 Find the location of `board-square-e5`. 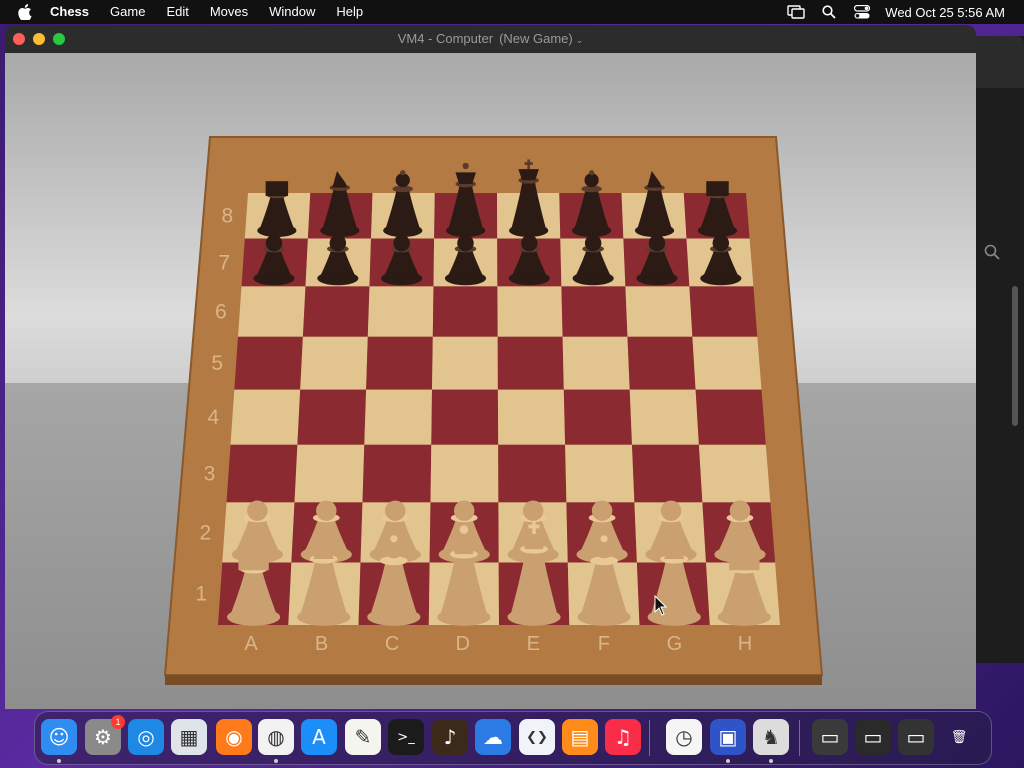

board-square-e5 is located at coordinates (530, 363).